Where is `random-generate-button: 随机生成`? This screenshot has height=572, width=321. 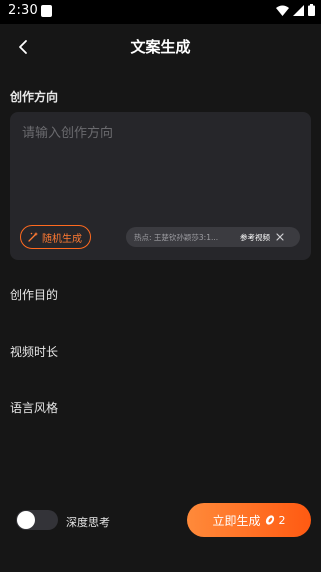 random-generate-button: 随机生成 is located at coordinates (55, 237).